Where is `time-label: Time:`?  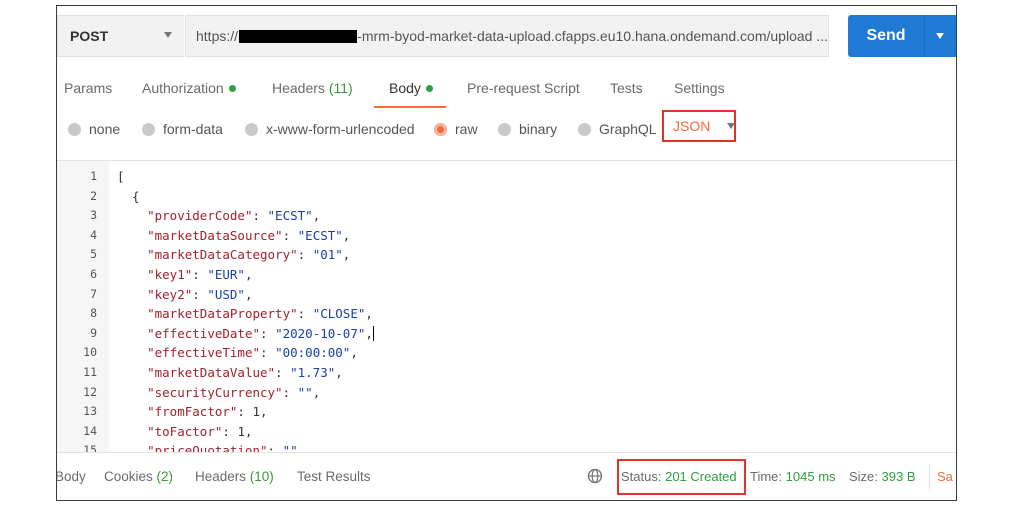
time-label: Time: is located at coordinates (766, 476).